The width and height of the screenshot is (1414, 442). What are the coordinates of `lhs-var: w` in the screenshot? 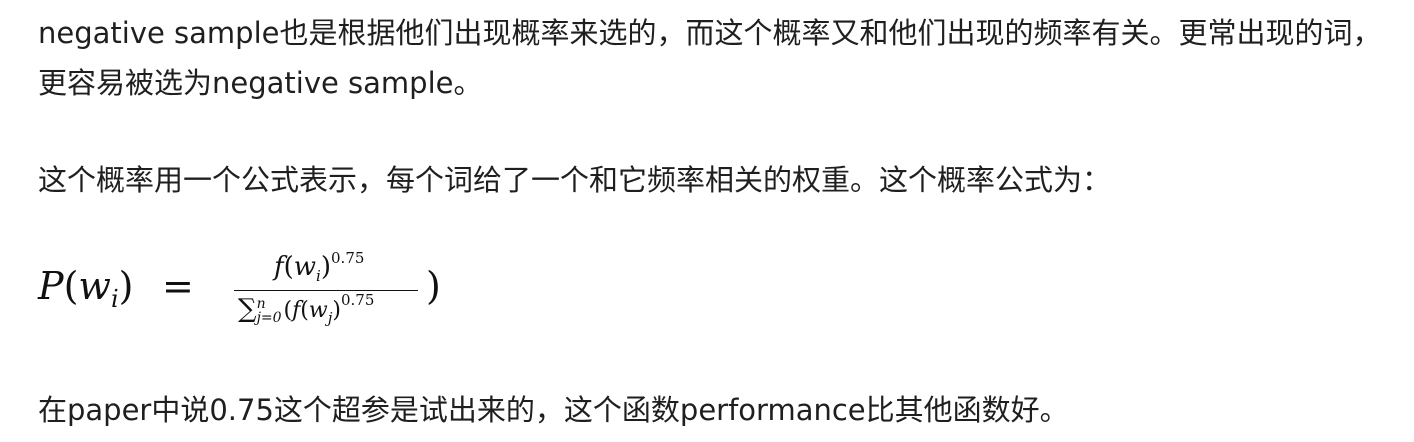 It's located at (94, 286).